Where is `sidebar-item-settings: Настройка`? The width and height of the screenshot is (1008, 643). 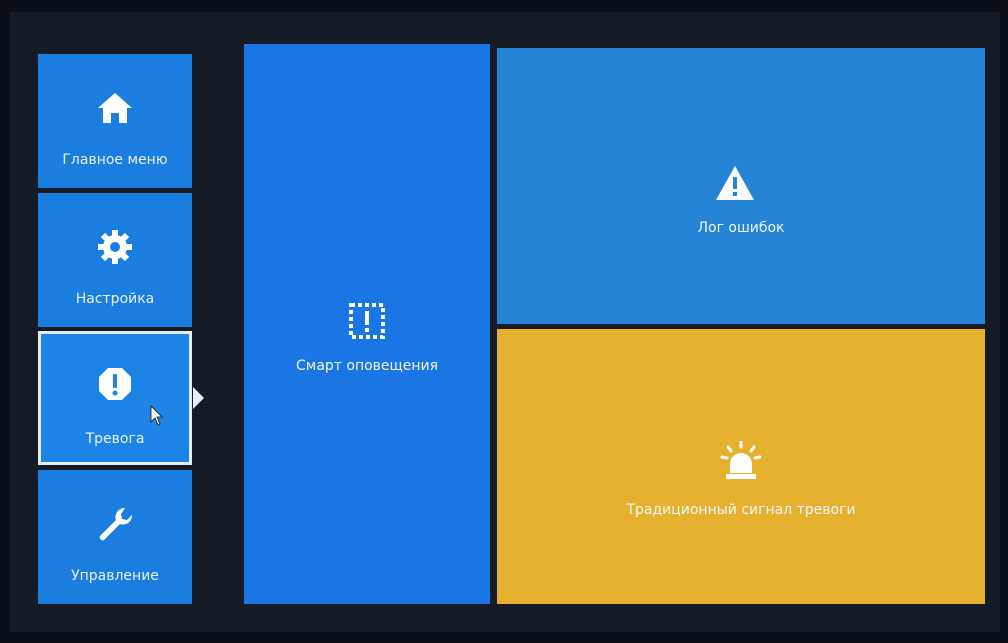
sidebar-item-settings: Настройка is located at coordinates (115, 260).